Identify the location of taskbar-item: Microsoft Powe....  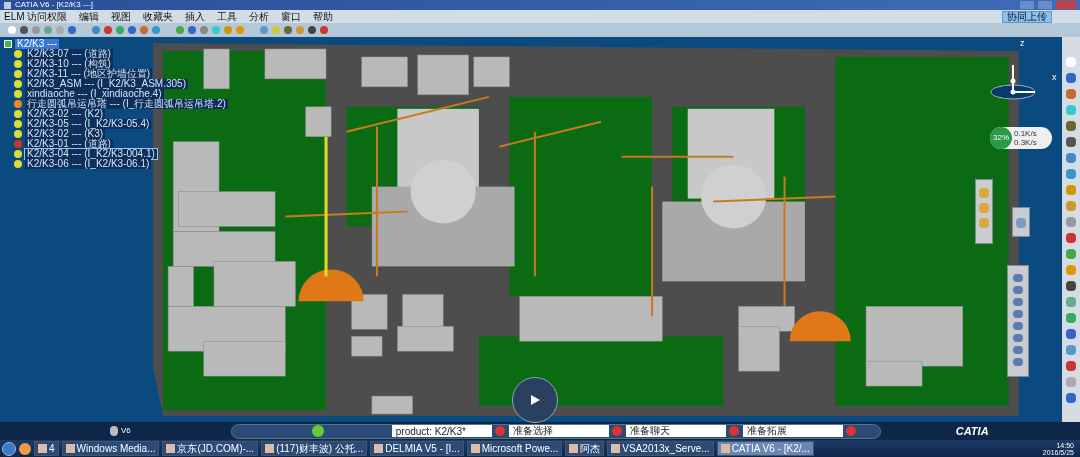
(514, 448).